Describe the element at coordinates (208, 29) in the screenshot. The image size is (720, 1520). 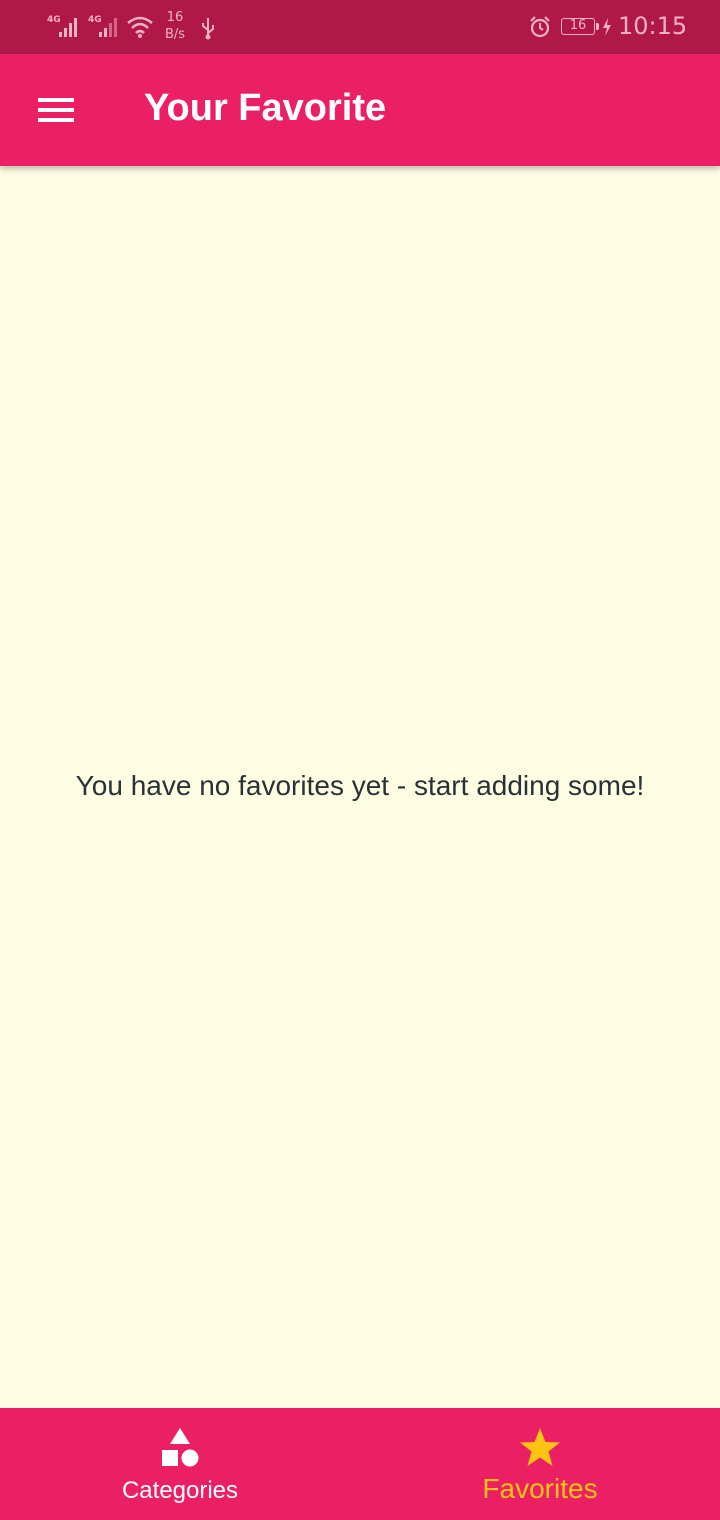
I see `usb-icon` at that location.